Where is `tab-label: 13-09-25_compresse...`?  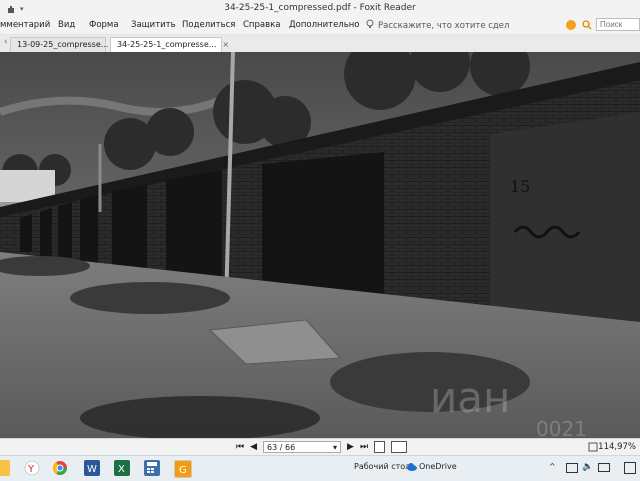 tab-label: 13-09-25_compresse... is located at coordinates (63, 44).